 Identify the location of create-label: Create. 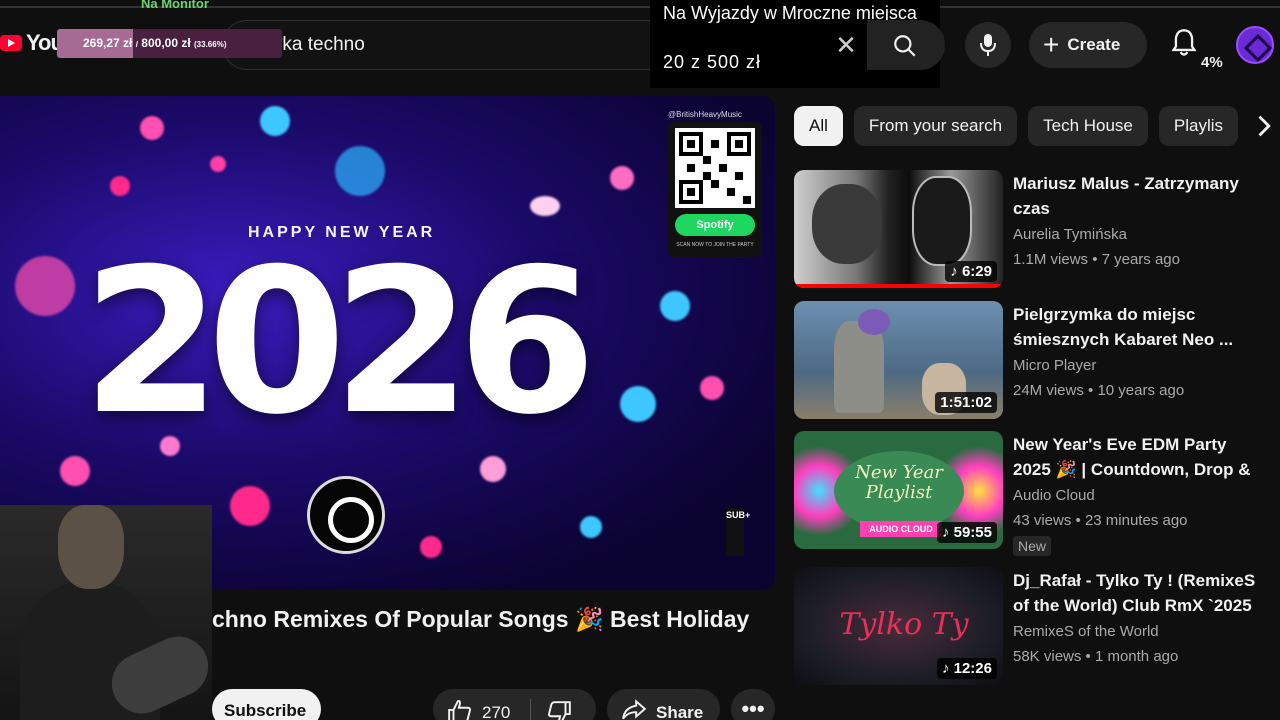
(1094, 44).